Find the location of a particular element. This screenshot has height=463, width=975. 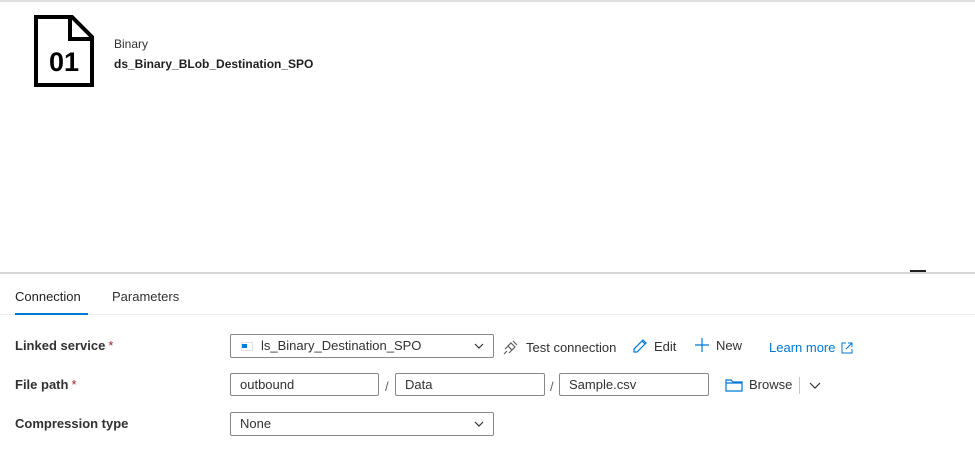

directory-input: Data is located at coordinates (470, 384).